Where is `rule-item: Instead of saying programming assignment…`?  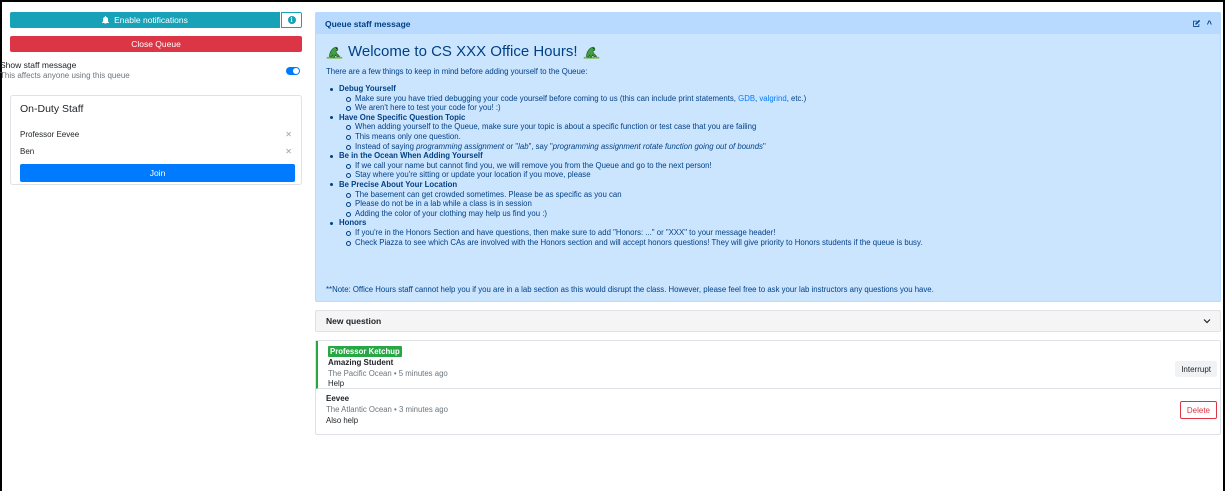
rule-item: Instead of saying programming assignment… is located at coordinates (766, 147).